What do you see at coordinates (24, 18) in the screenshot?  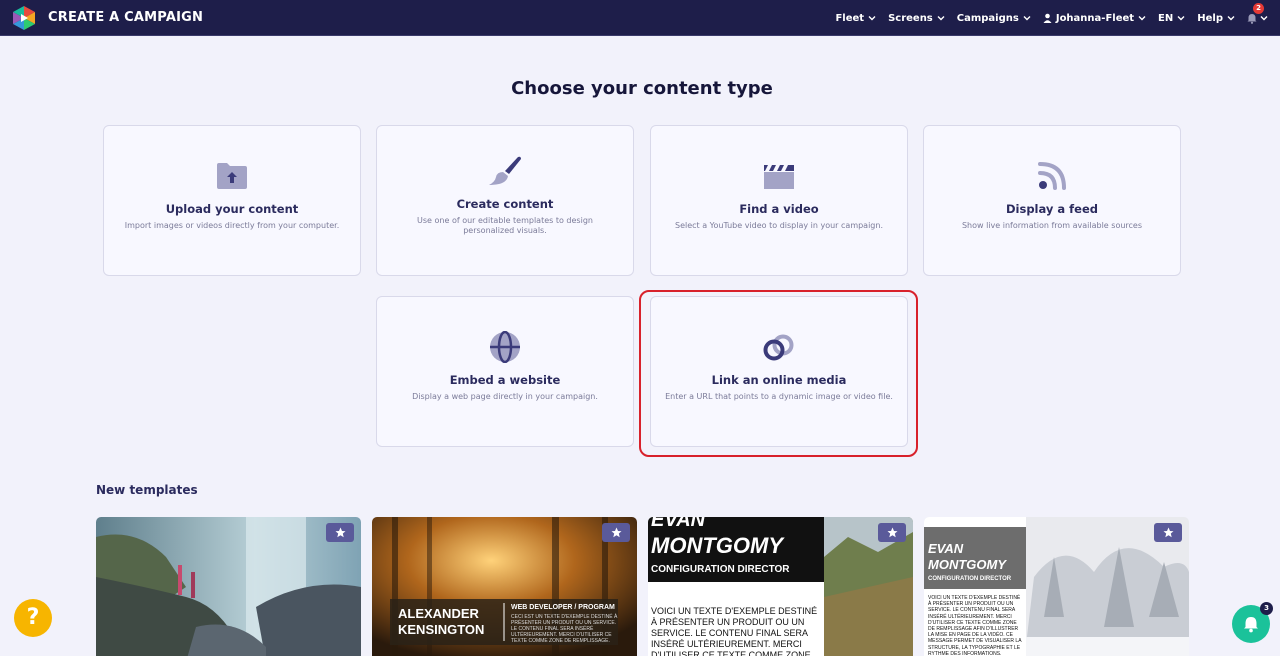 I see `app-logo-icon` at bounding box center [24, 18].